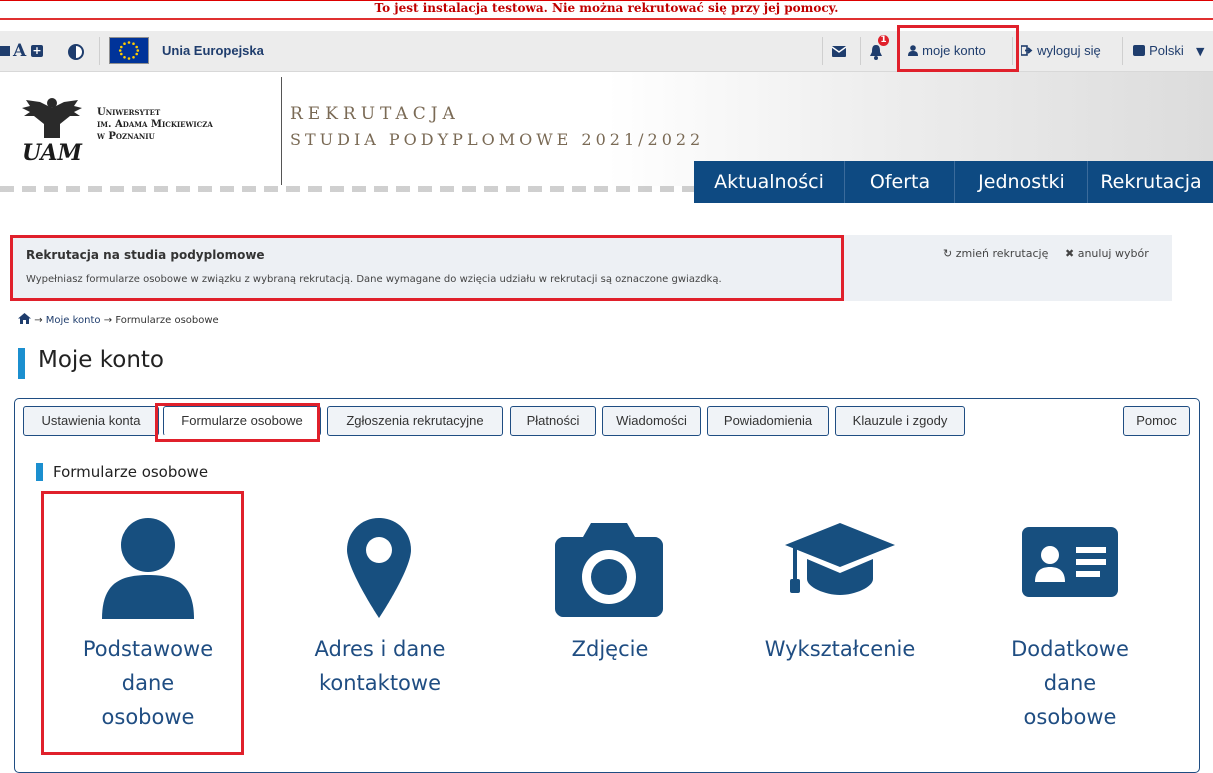 The height and width of the screenshot is (773, 1213). I want to click on logout-link: wyloguj się, so click(1060, 51).